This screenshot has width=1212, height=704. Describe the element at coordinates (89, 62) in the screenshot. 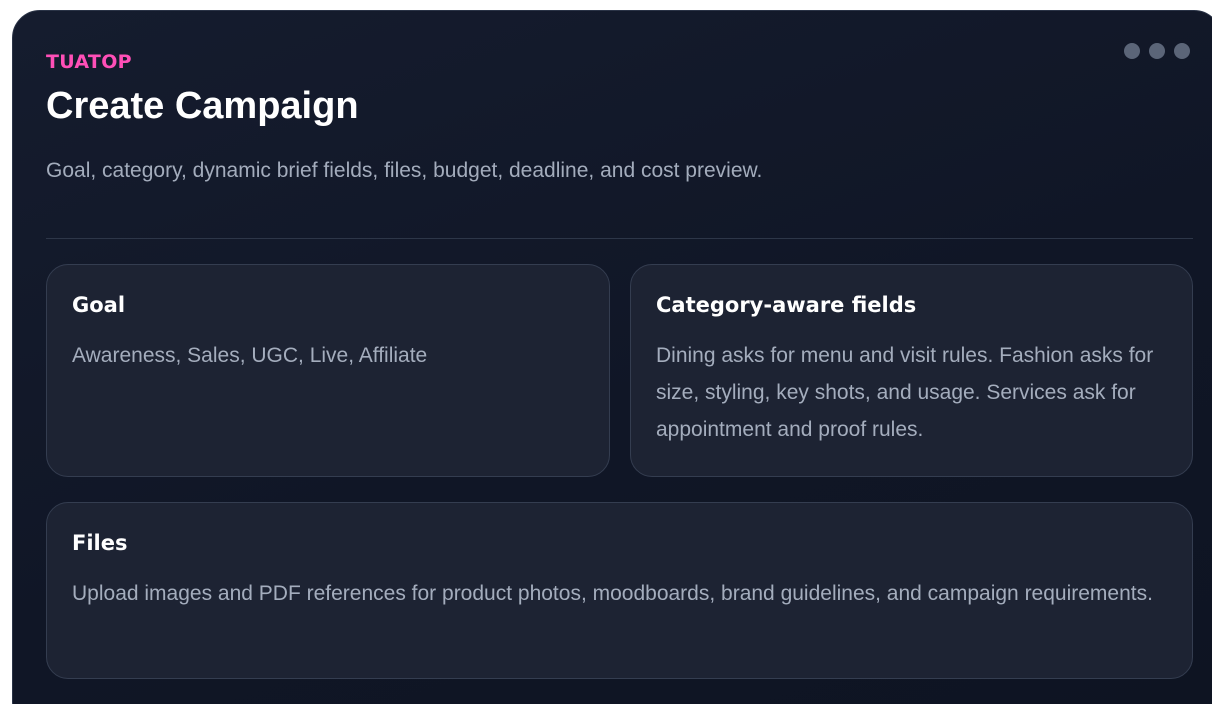

I see `brand-label: TUATOP` at that location.